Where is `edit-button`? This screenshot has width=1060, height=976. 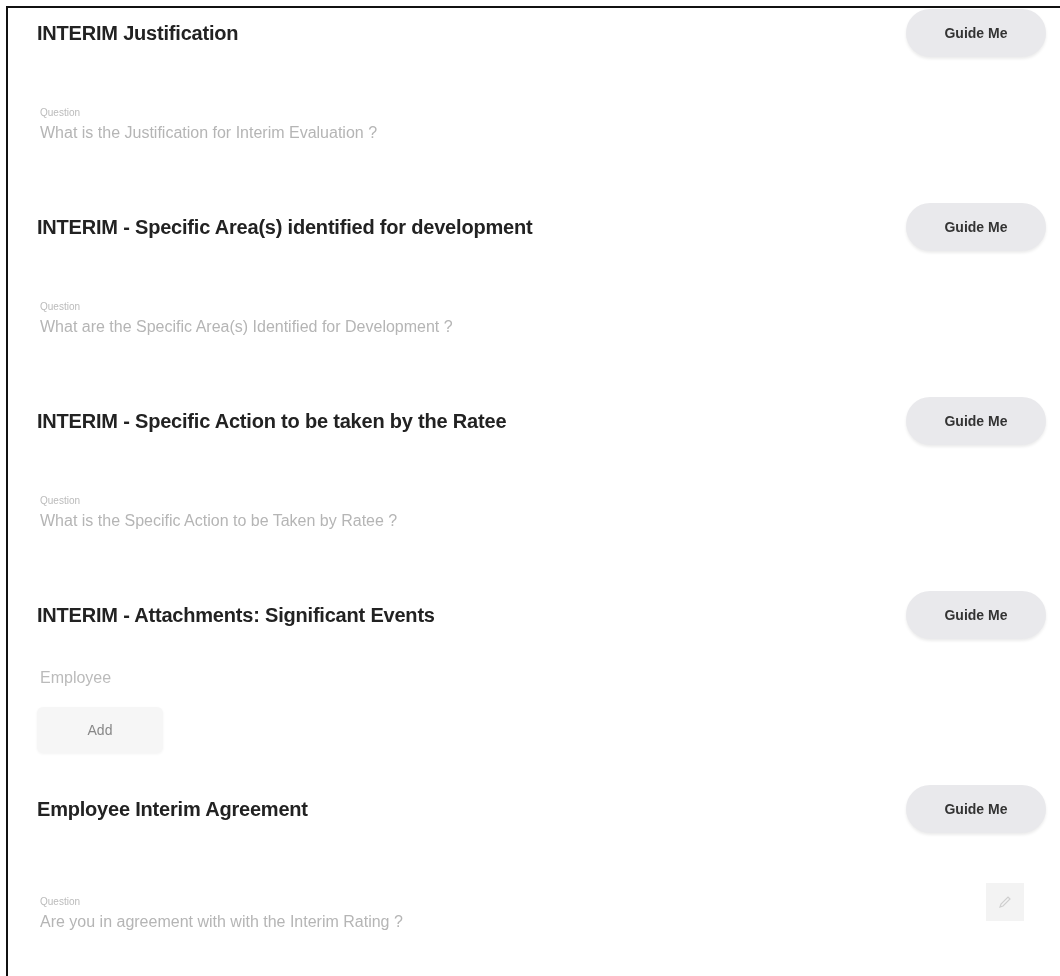
edit-button is located at coordinates (1005, 902).